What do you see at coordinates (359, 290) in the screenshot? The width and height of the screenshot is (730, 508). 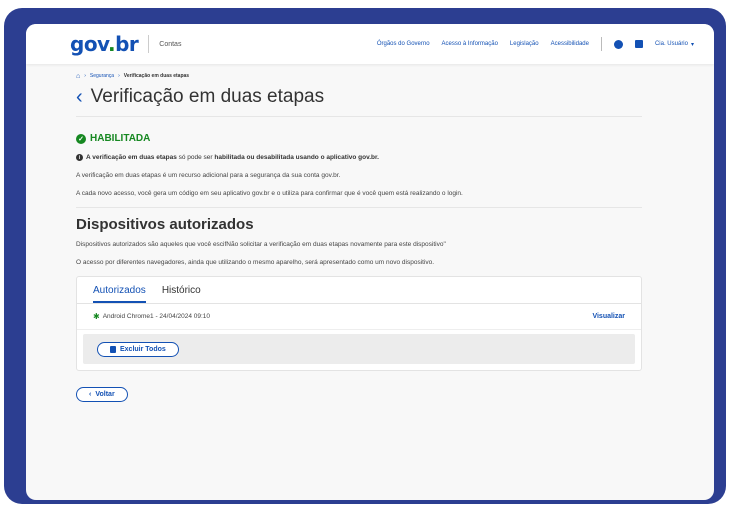 I see `devices-tabs: Autorizados Histórico` at bounding box center [359, 290].